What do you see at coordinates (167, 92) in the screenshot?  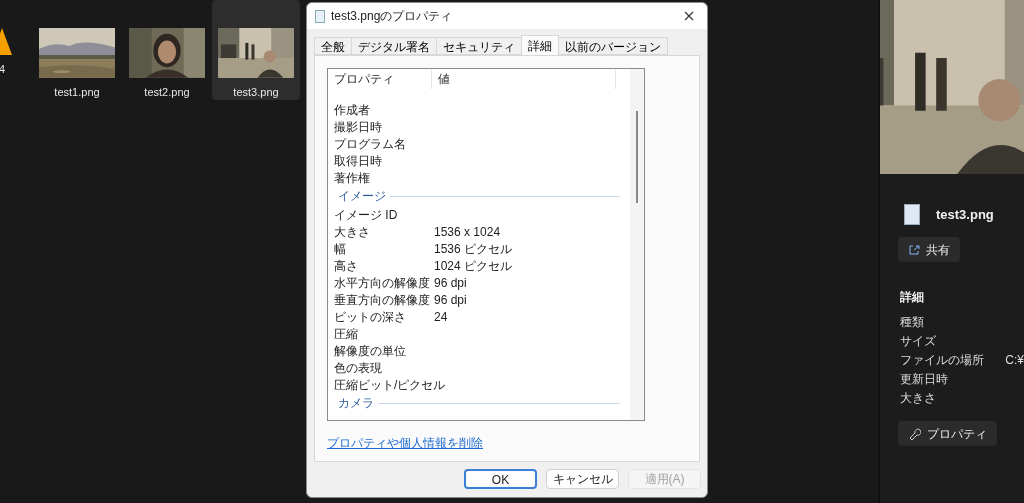 I see `file-name: test2.png` at bounding box center [167, 92].